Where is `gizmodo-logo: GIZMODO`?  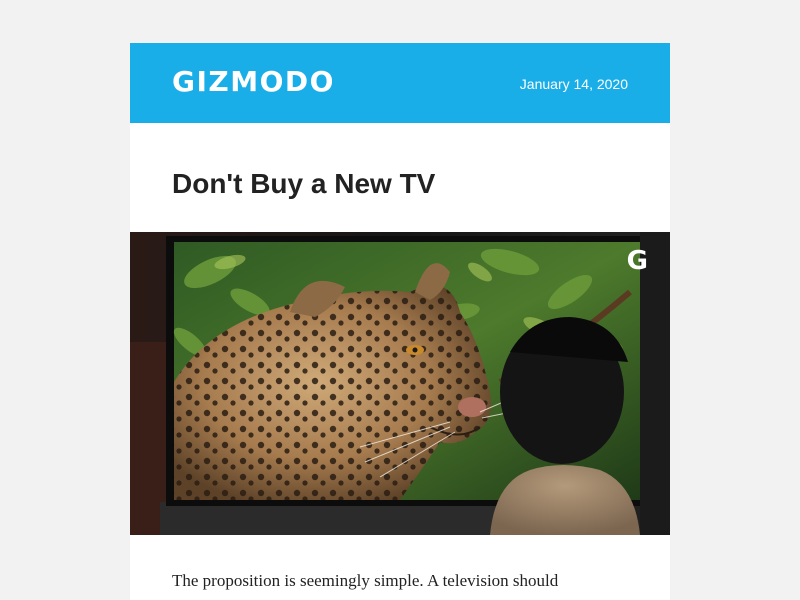 gizmodo-logo: GIZMODO is located at coordinates (253, 82).